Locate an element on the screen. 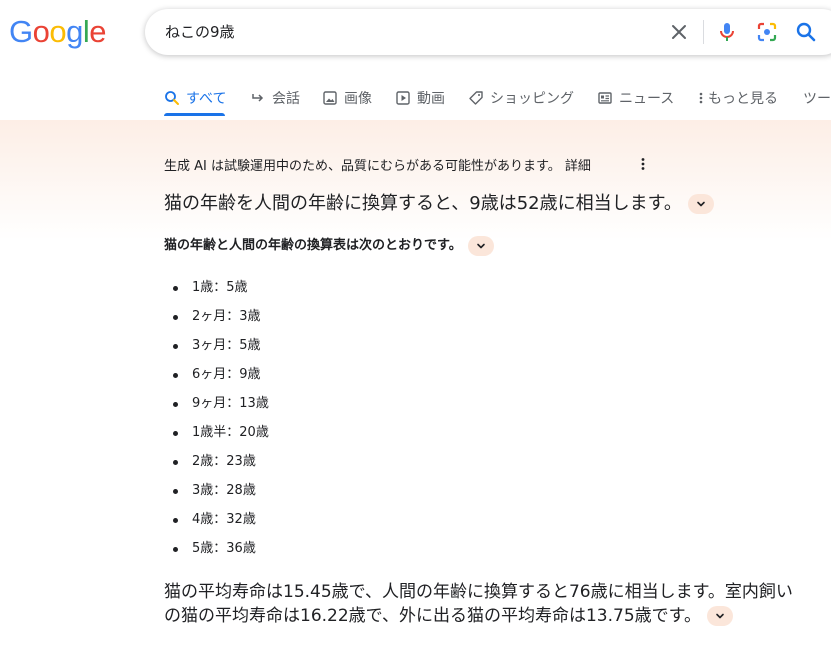 This screenshot has width=831, height=664. headline-text: 猫の年齢を人間の年齢に換算すると、9歳は52歳に相当します。 is located at coordinates (423, 203).